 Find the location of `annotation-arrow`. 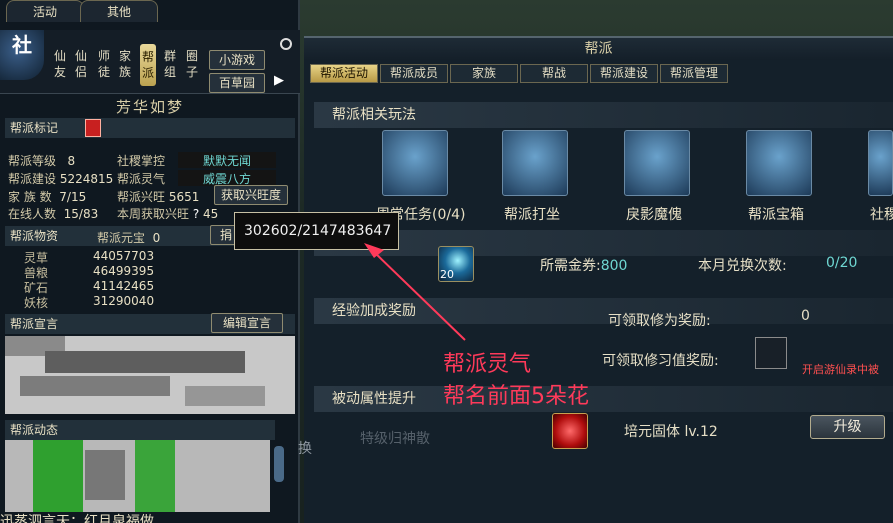

annotation-arrow is located at coordinates (415, 292).